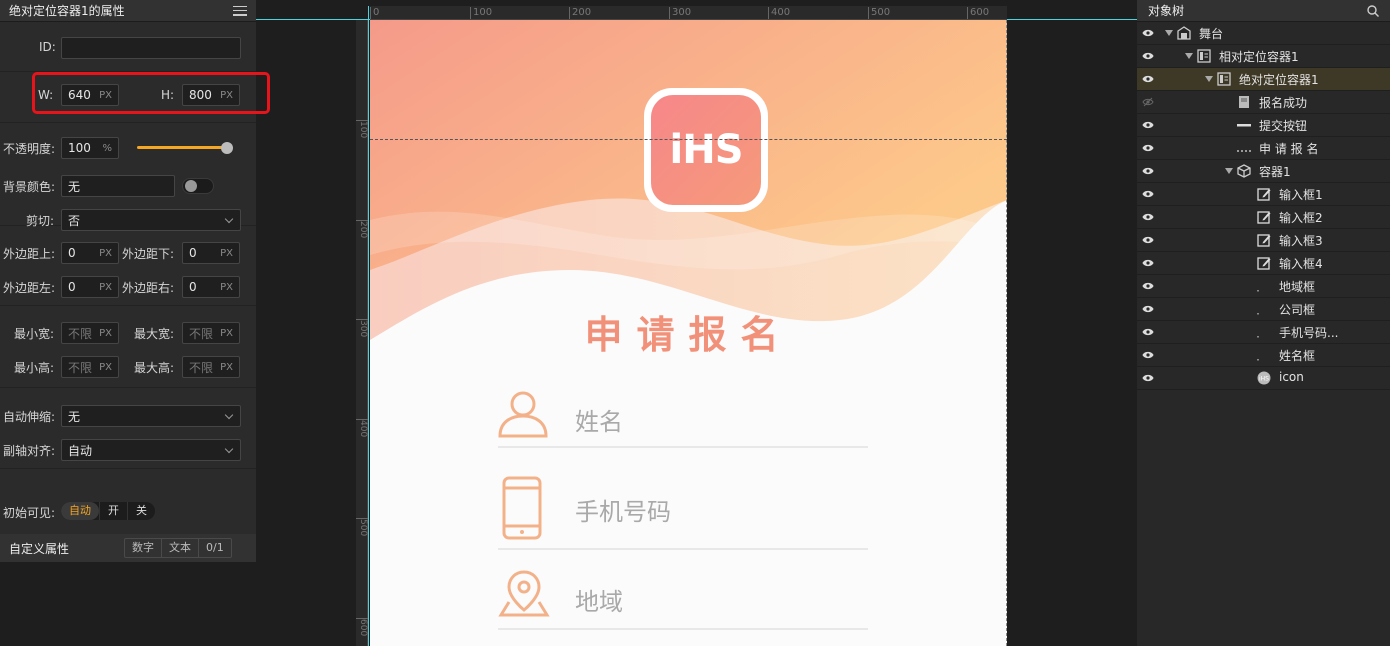 This screenshot has height=646, width=1390. What do you see at coordinates (1263, 286) in the screenshot?
I see `tree-node: 地域框` at bounding box center [1263, 286].